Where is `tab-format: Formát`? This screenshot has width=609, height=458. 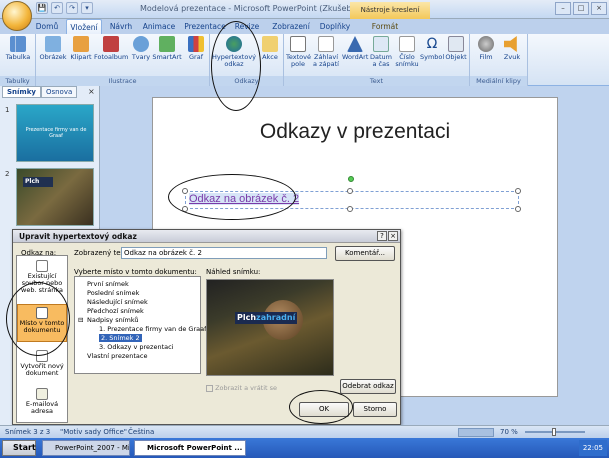
tab-format: Formát is located at coordinates (385, 26).